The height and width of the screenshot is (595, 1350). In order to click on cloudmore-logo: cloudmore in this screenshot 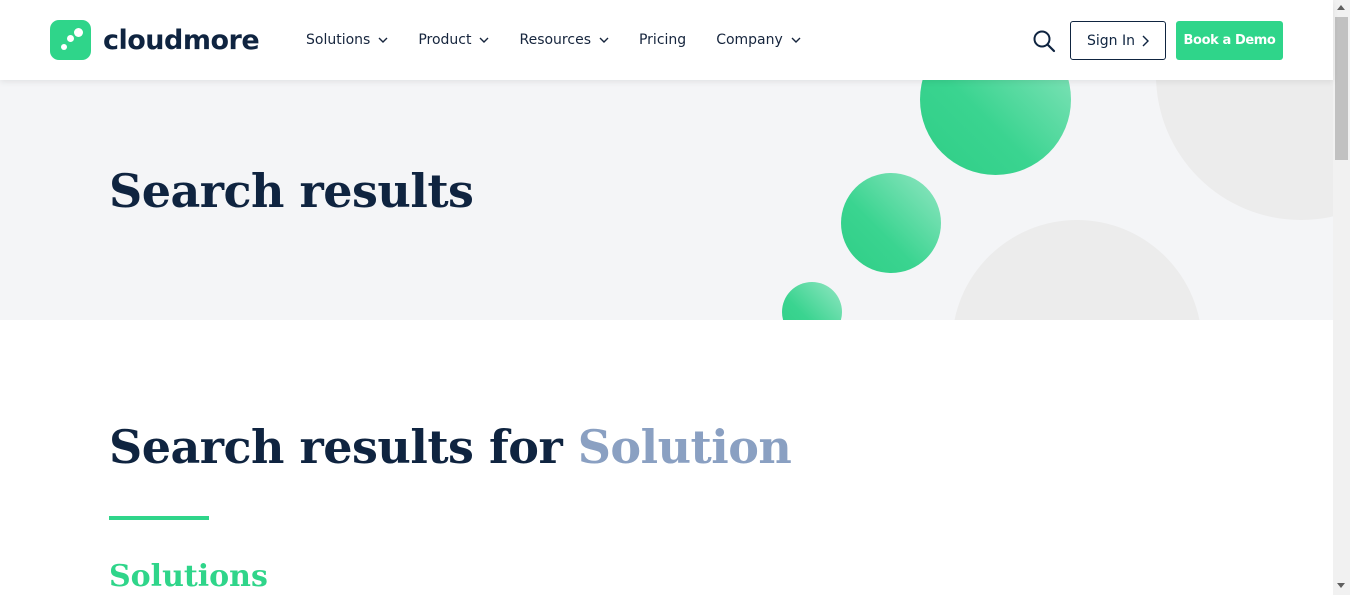, I will do `click(155, 40)`.